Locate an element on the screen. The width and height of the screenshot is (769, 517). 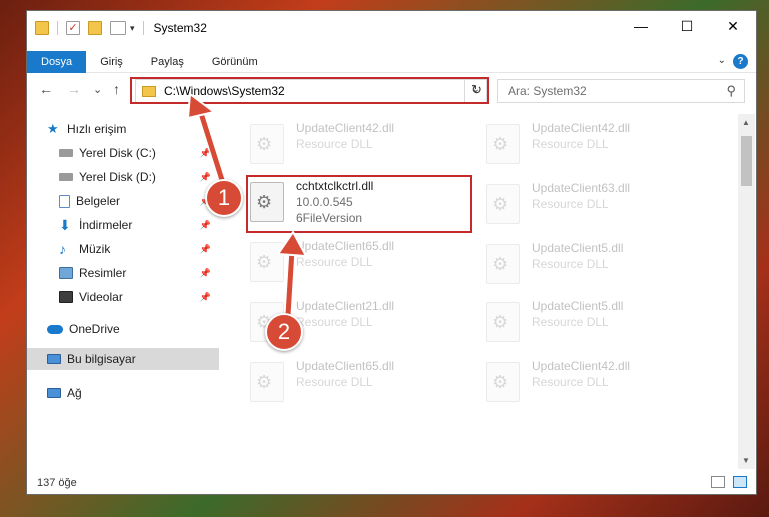
callout-badge-two: 2 is located at coordinates (284, 332).